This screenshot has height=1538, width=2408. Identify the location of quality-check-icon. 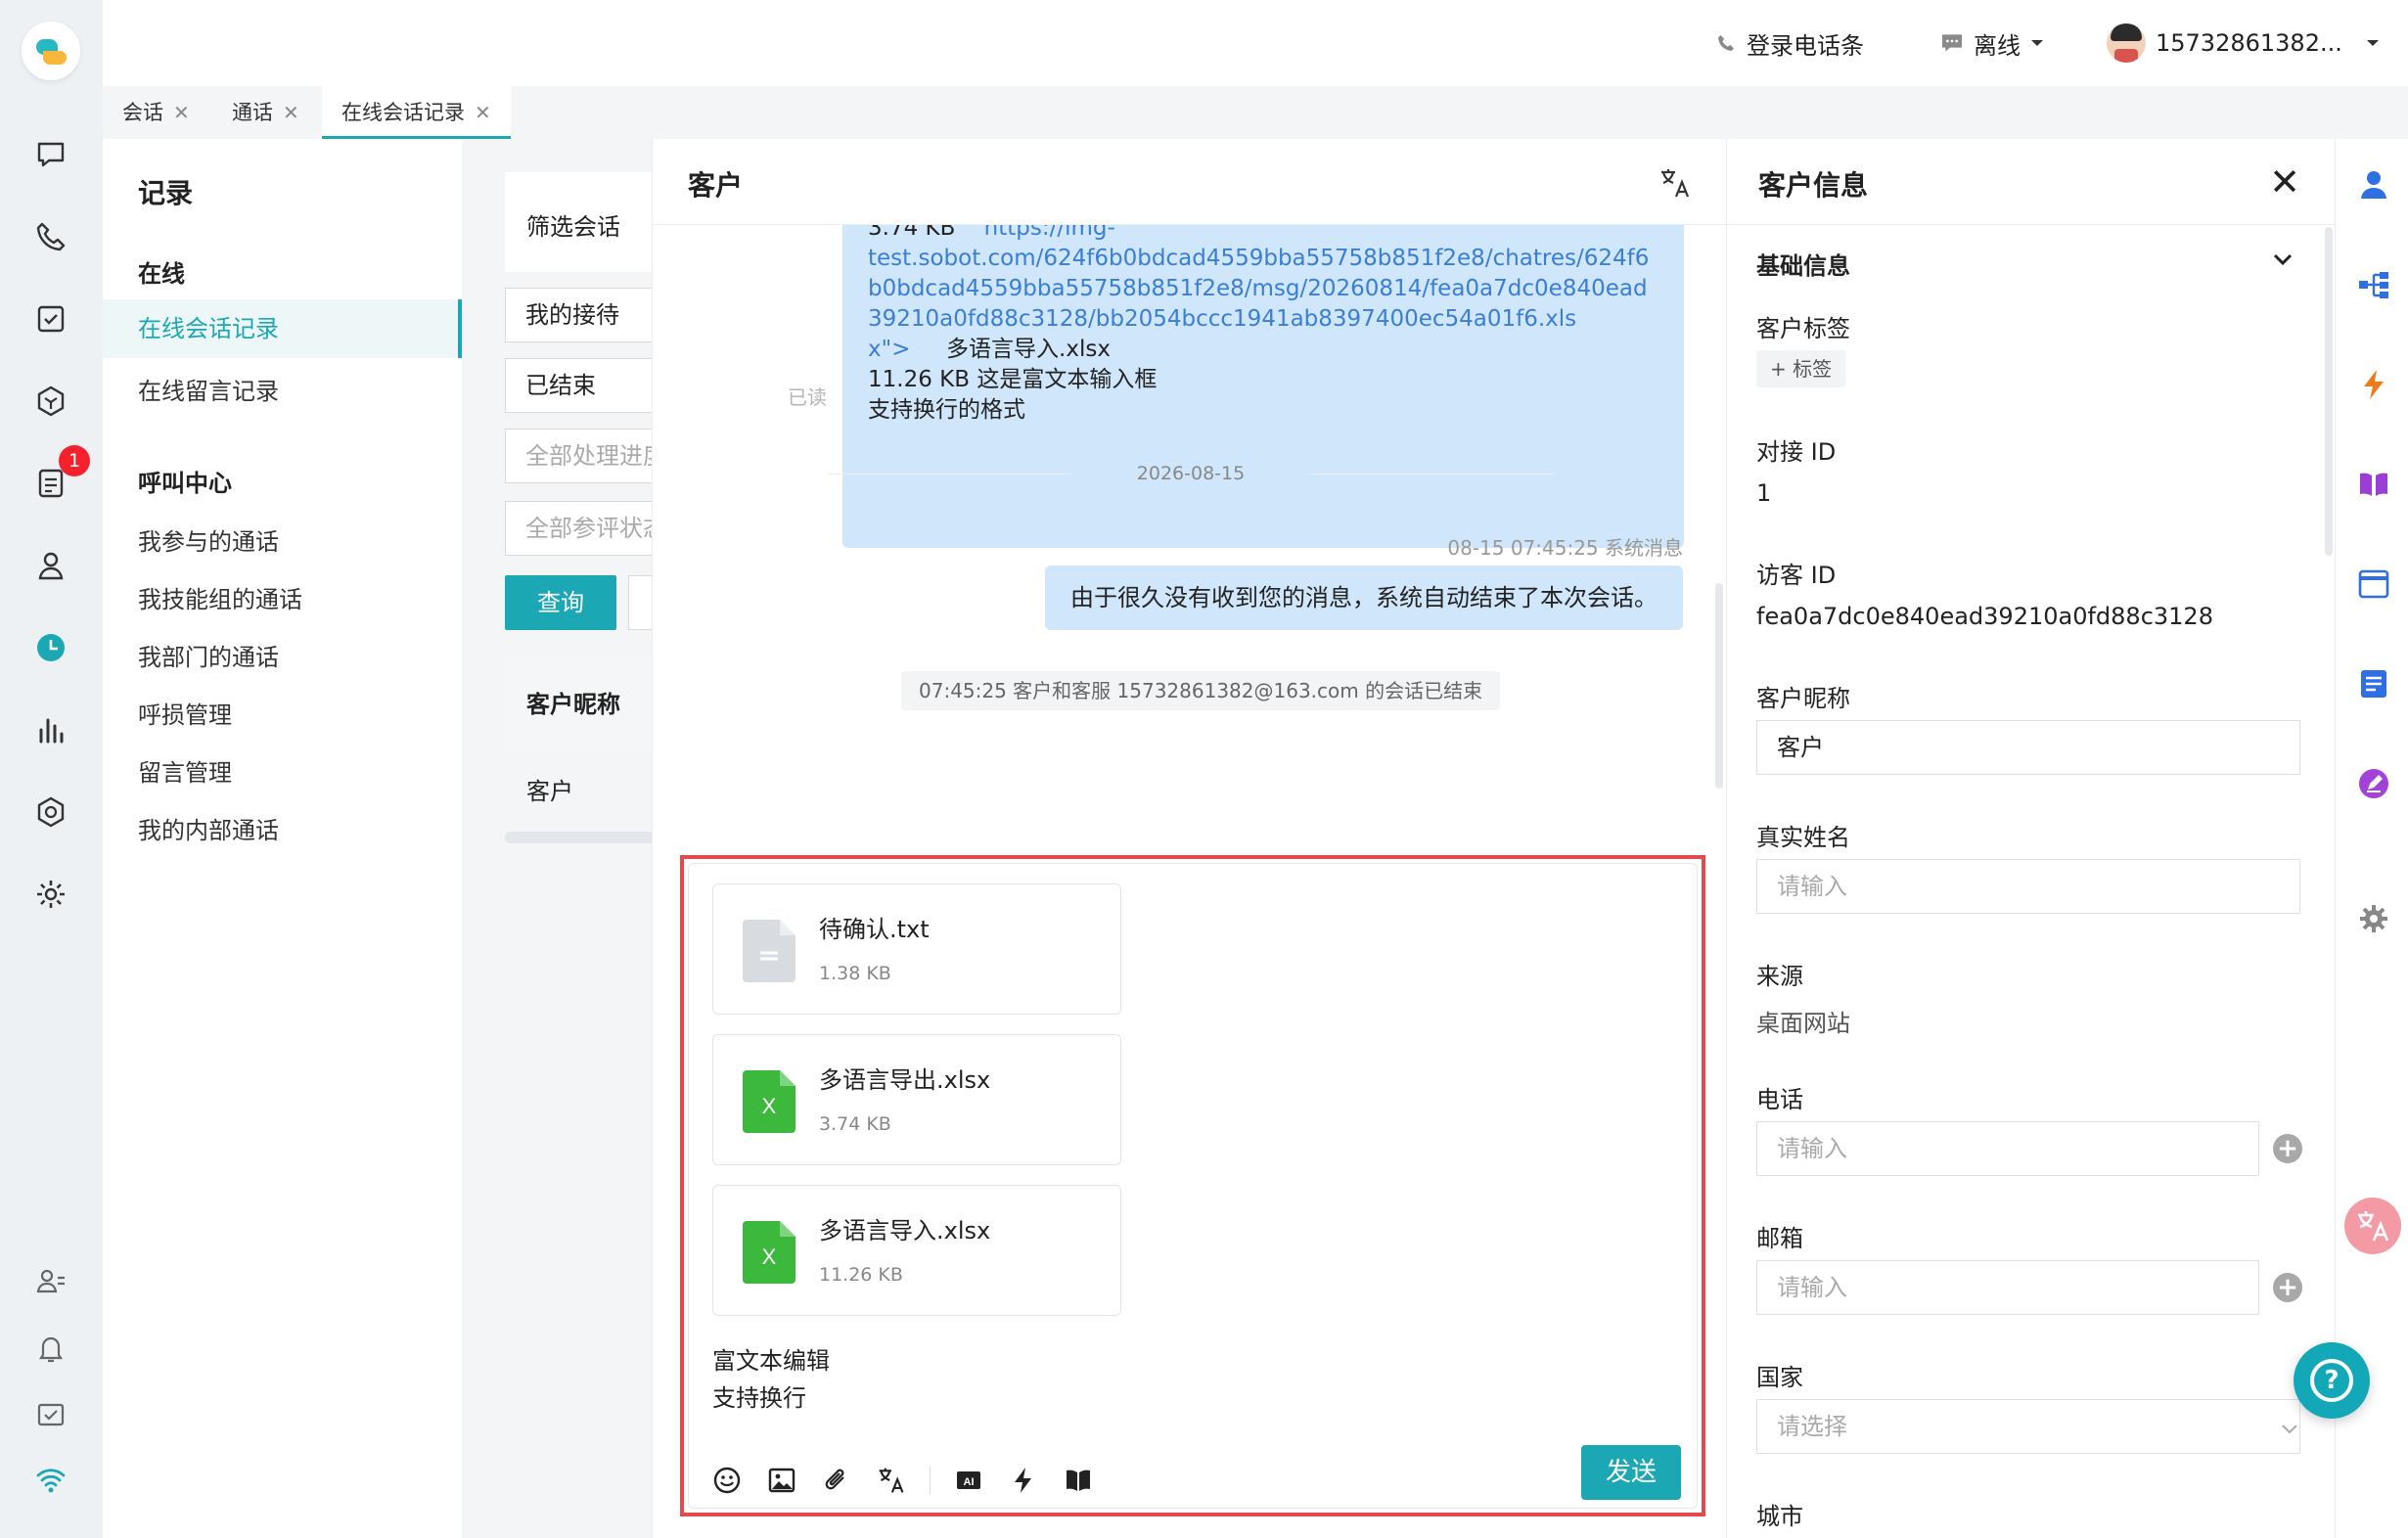
(50, 812).